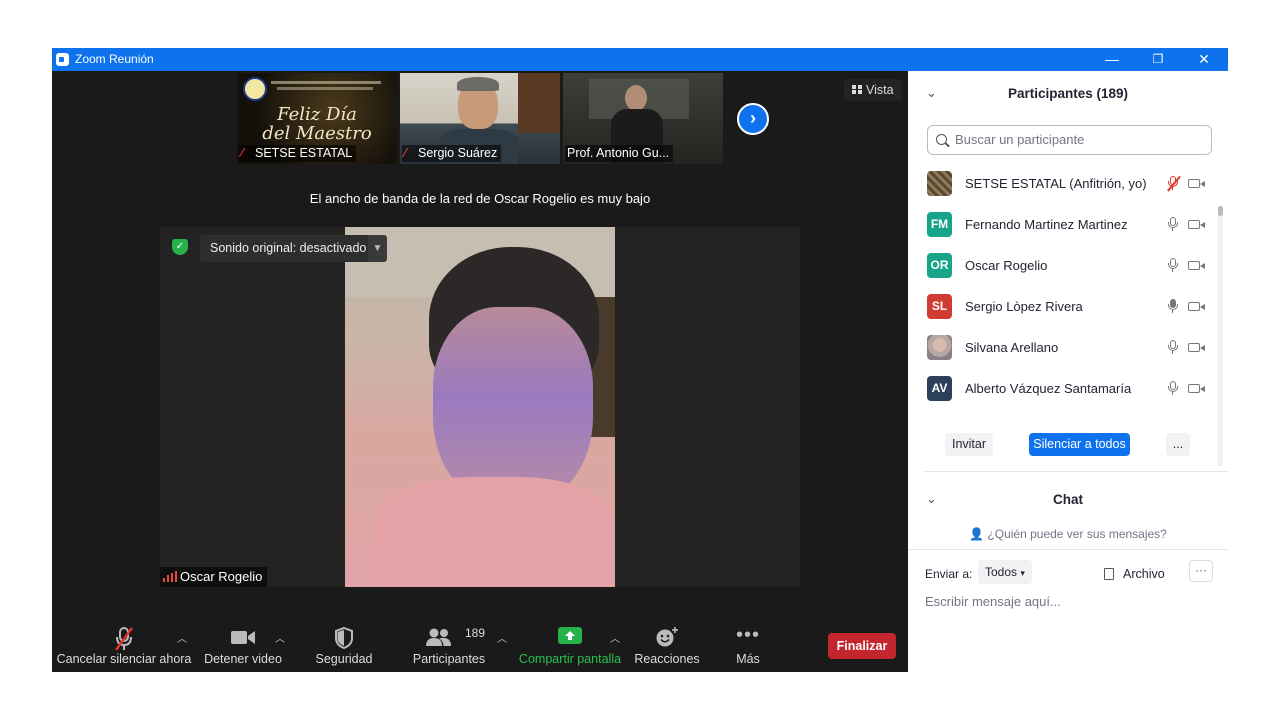  I want to click on bookshelf, so click(539, 103).